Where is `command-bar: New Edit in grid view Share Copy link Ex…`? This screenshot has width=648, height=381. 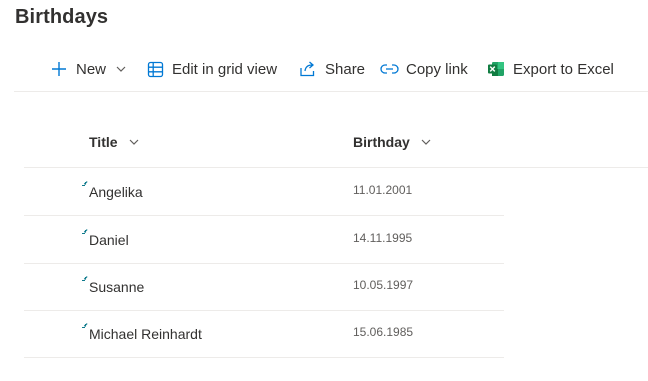
command-bar: New Edit in grid view Share Copy link Ex… is located at coordinates (324, 69).